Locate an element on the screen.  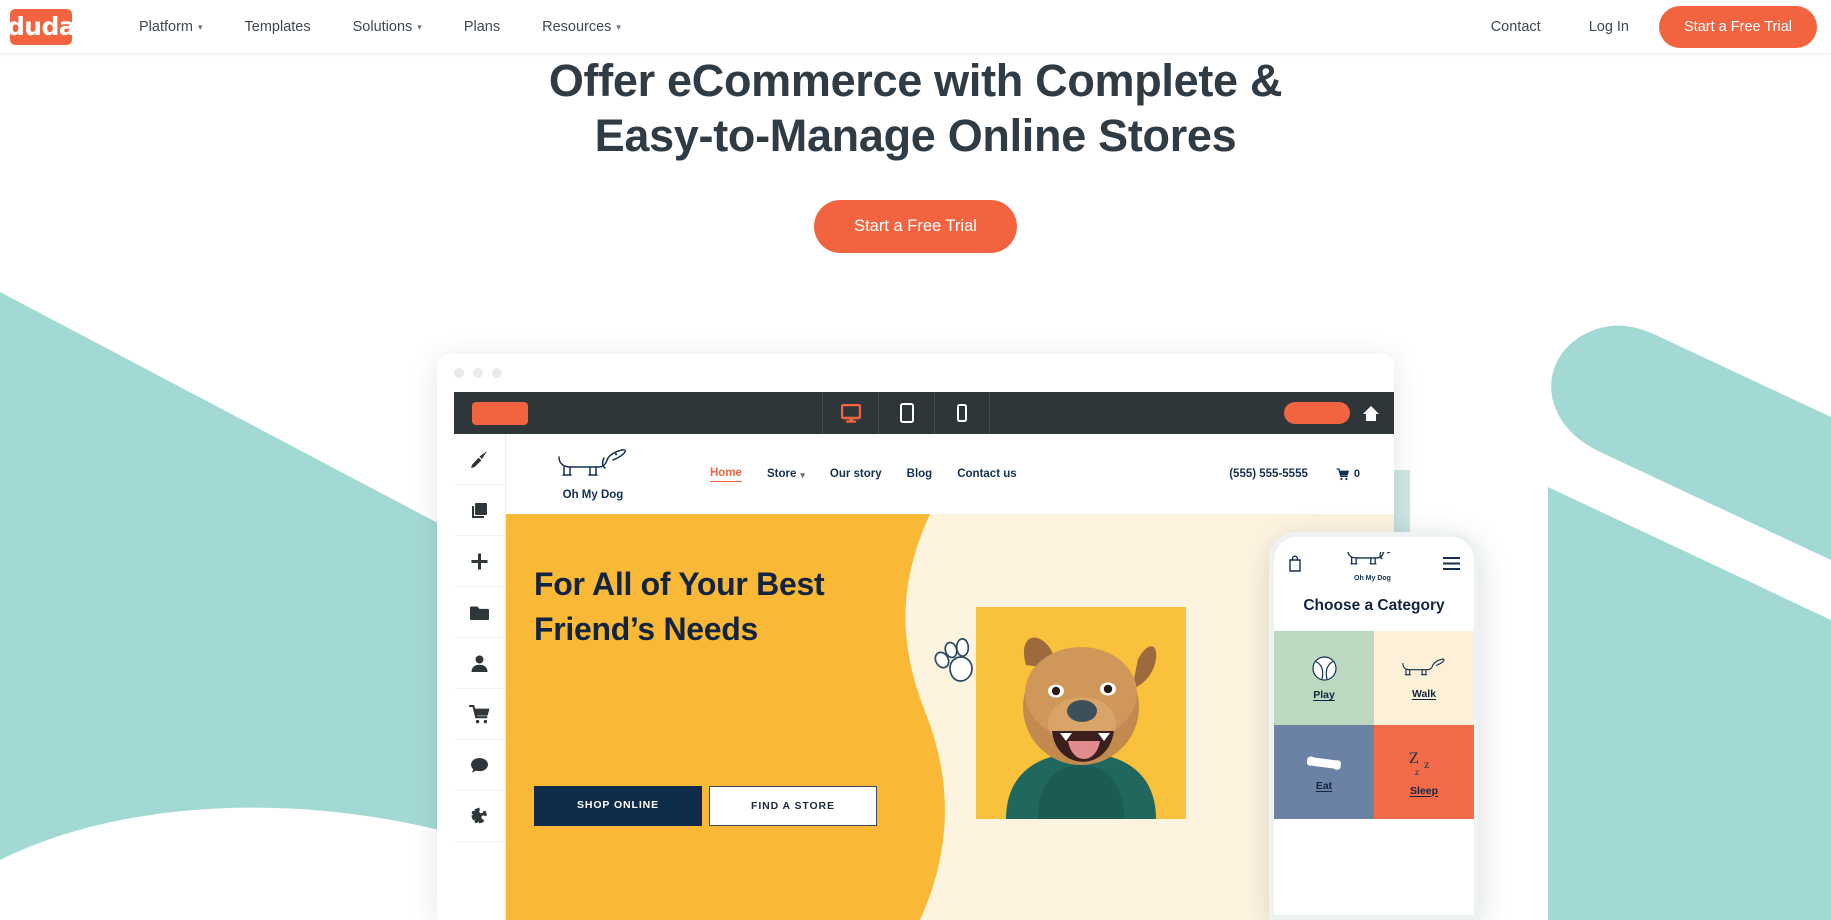
nav-label-resources: Resources is located at coordinates (577, 26).